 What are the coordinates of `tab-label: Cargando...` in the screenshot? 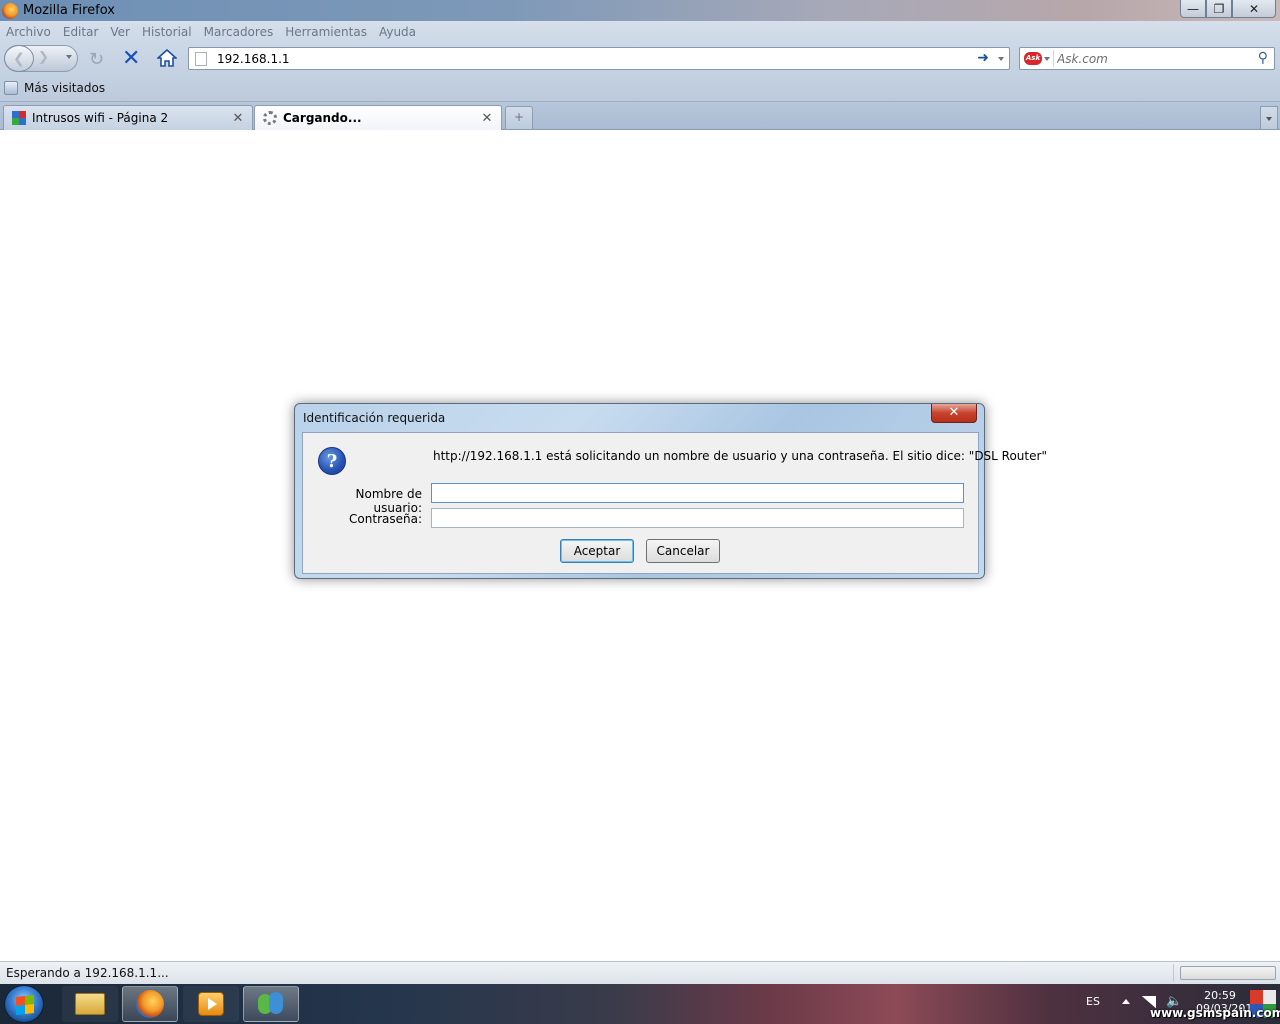 It's located at (322, 118).